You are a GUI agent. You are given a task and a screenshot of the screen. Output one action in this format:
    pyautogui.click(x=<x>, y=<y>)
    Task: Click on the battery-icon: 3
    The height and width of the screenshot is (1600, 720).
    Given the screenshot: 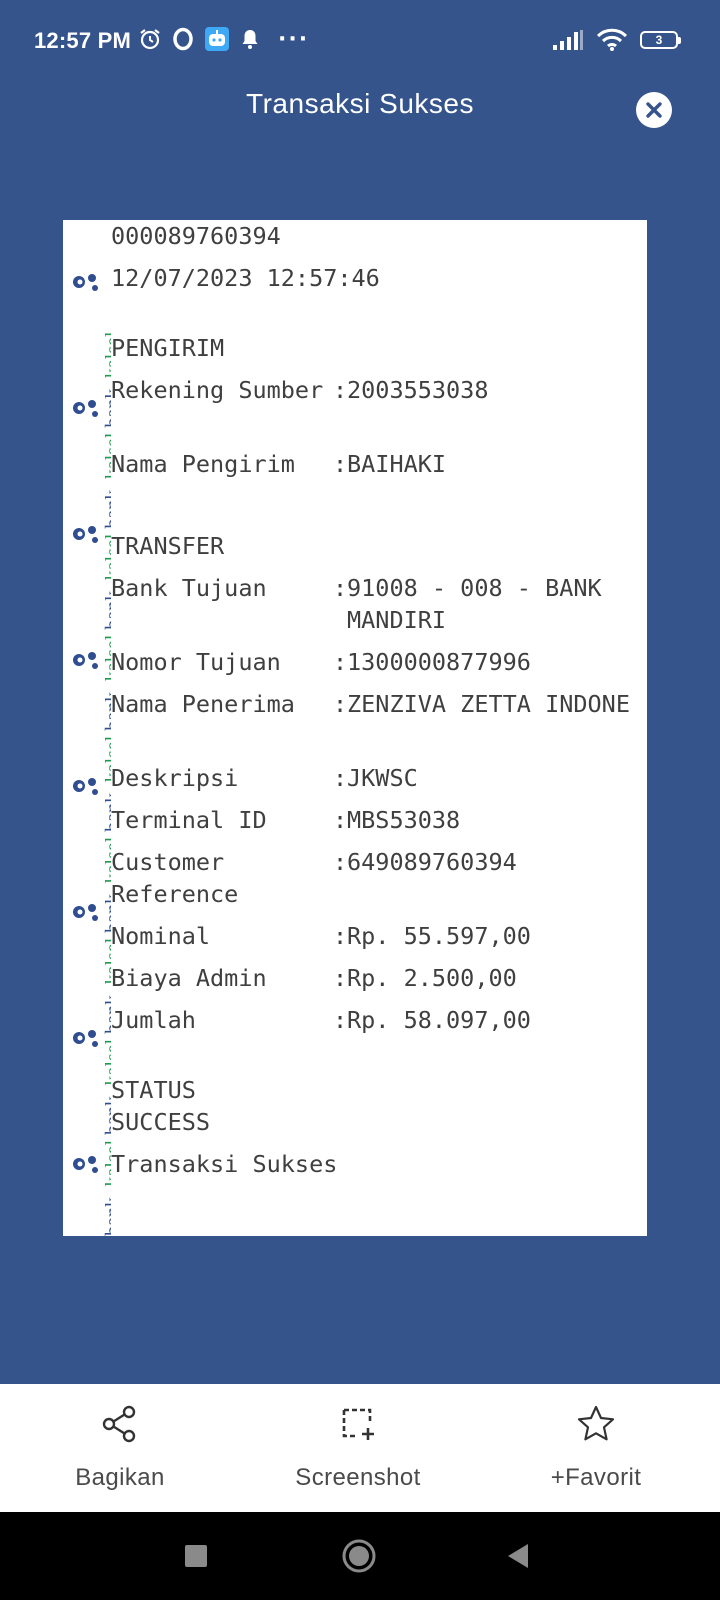 What is the action you would take?
    pyautogui.click(x=660, y=40)
    